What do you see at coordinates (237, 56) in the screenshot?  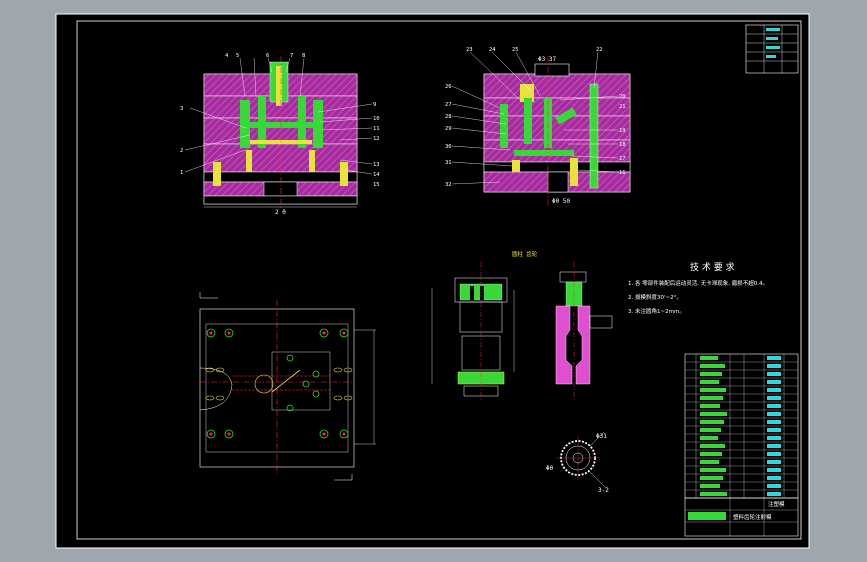 I see `callout-5: 5` at bounding box center [237, 56].